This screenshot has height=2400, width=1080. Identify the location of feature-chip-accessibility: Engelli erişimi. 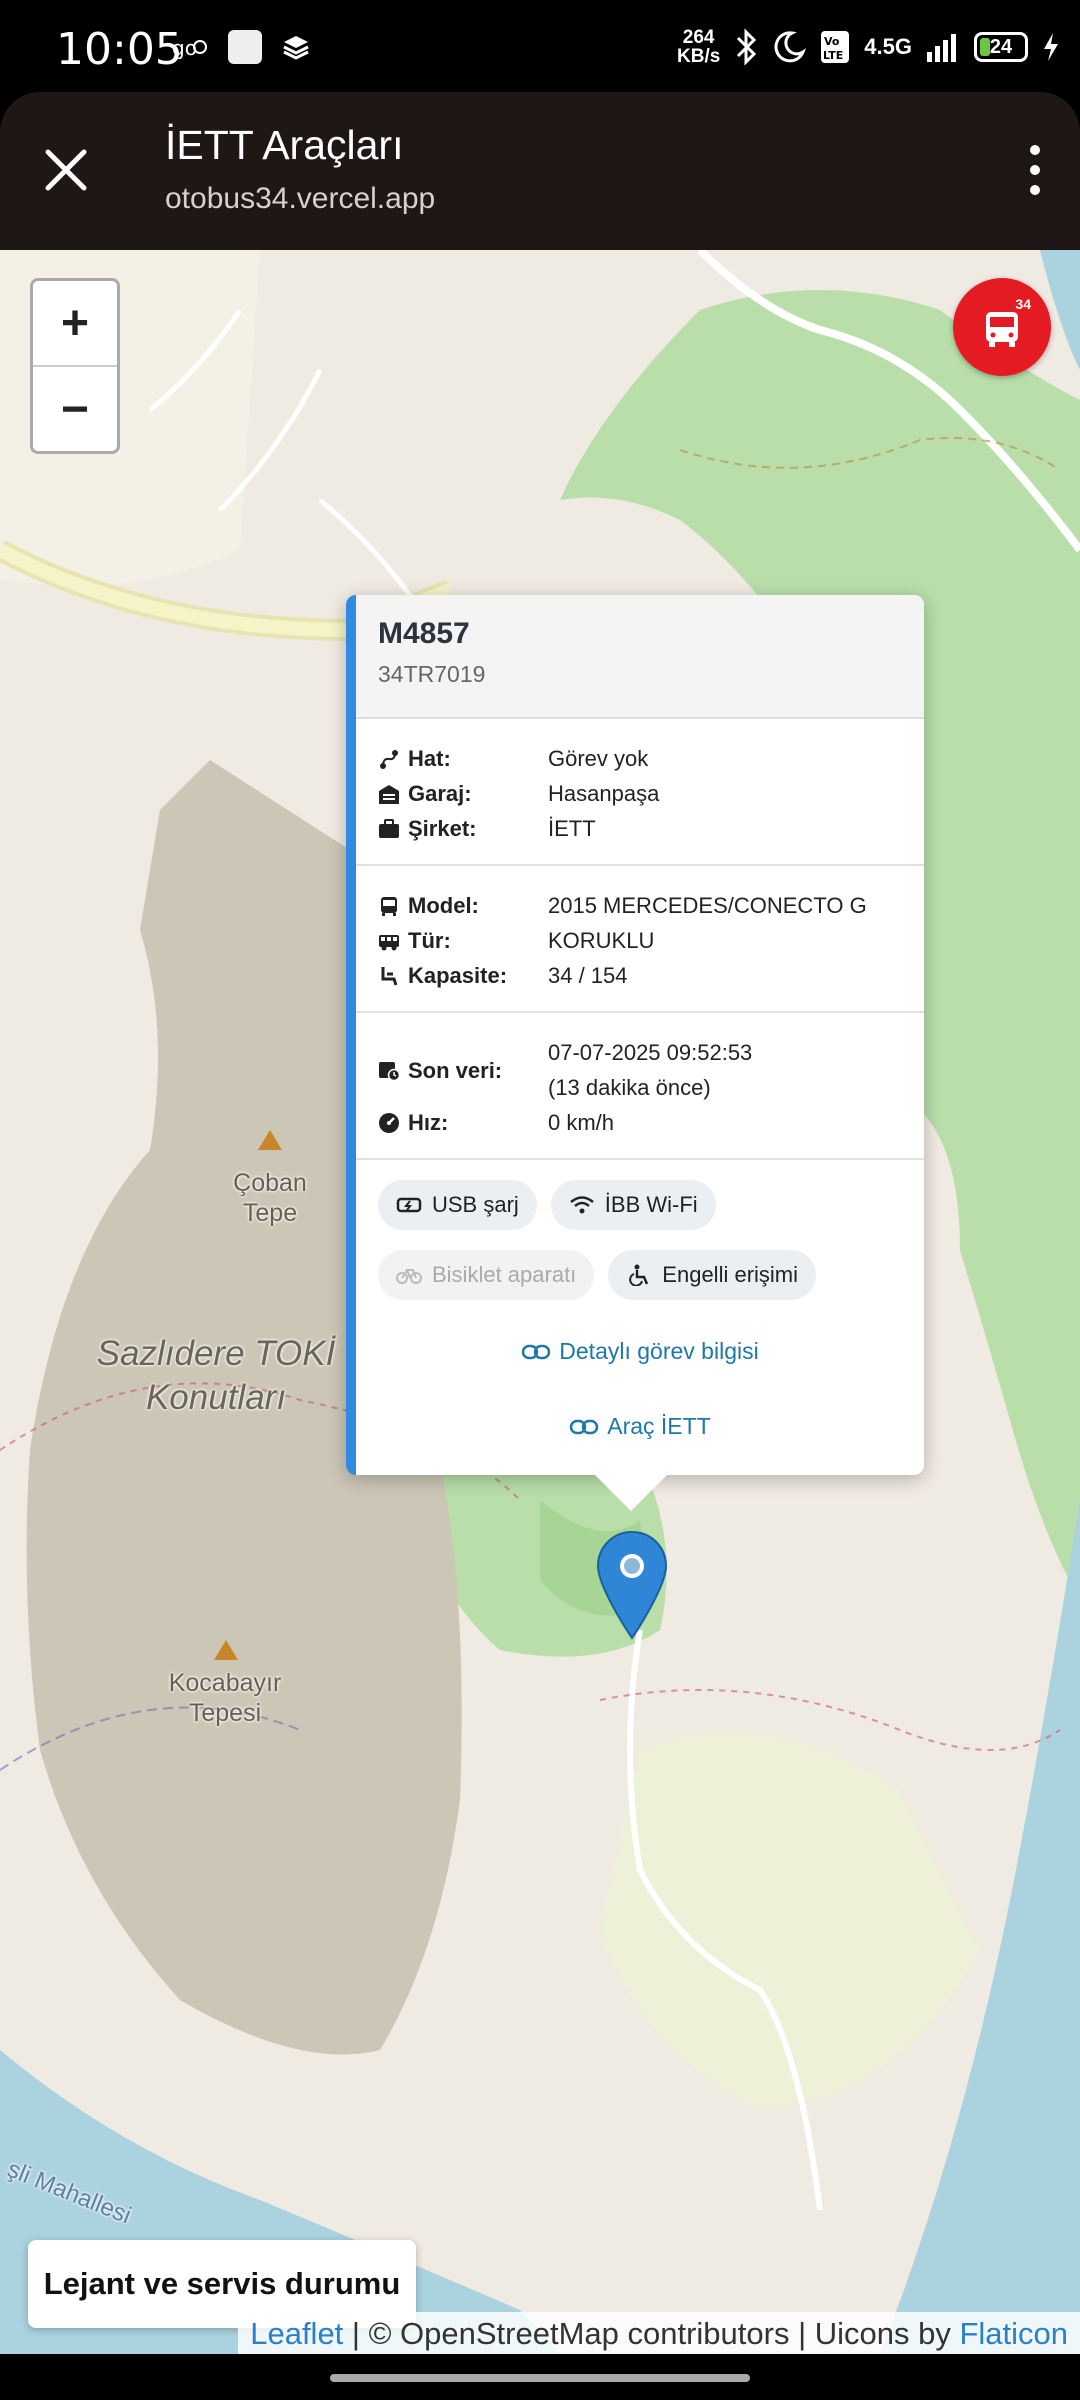
(712, 1275).